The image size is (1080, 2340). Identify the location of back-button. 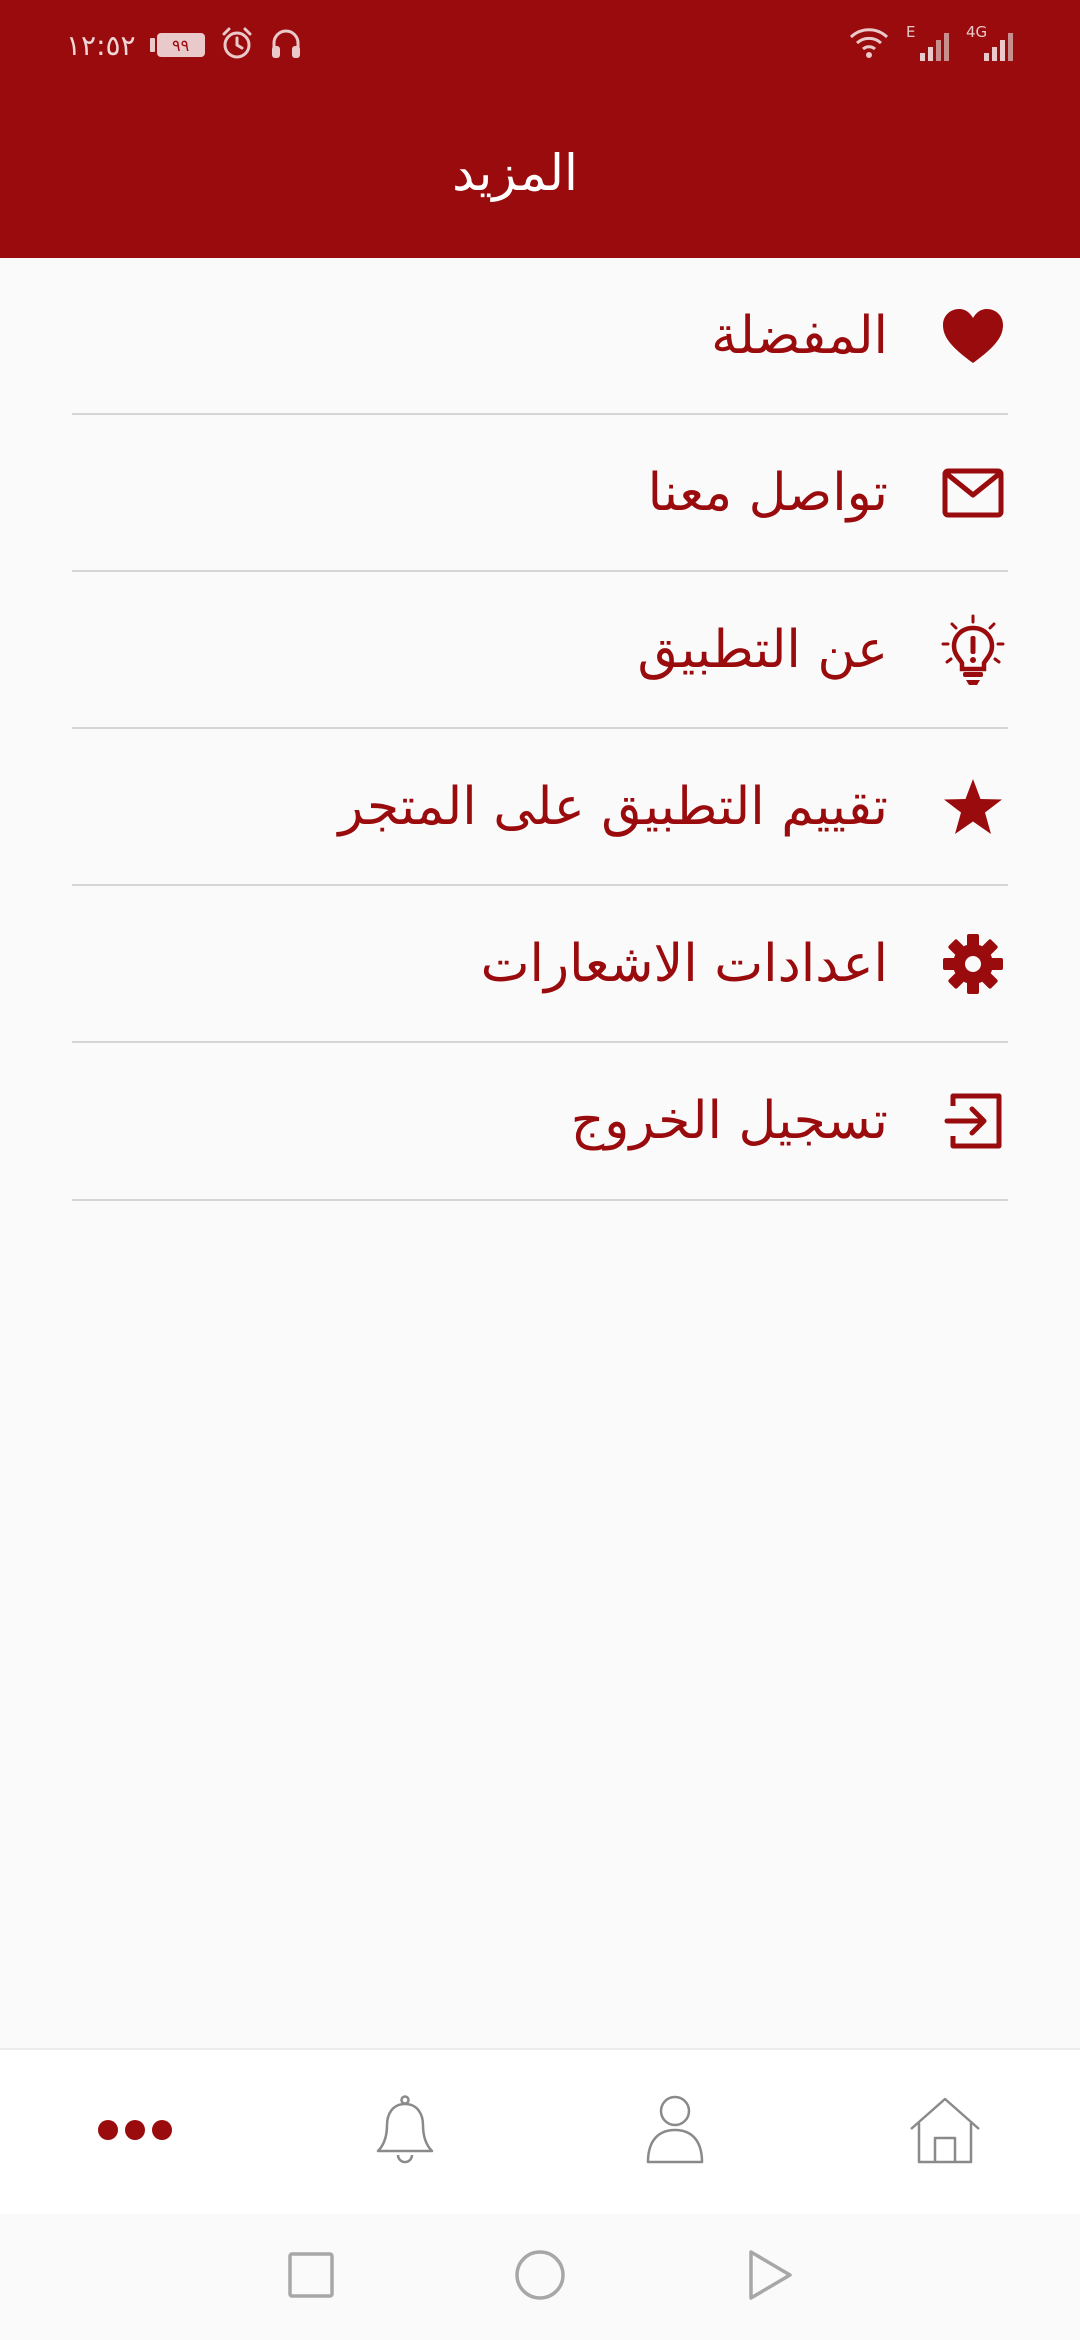
(770, 2277).